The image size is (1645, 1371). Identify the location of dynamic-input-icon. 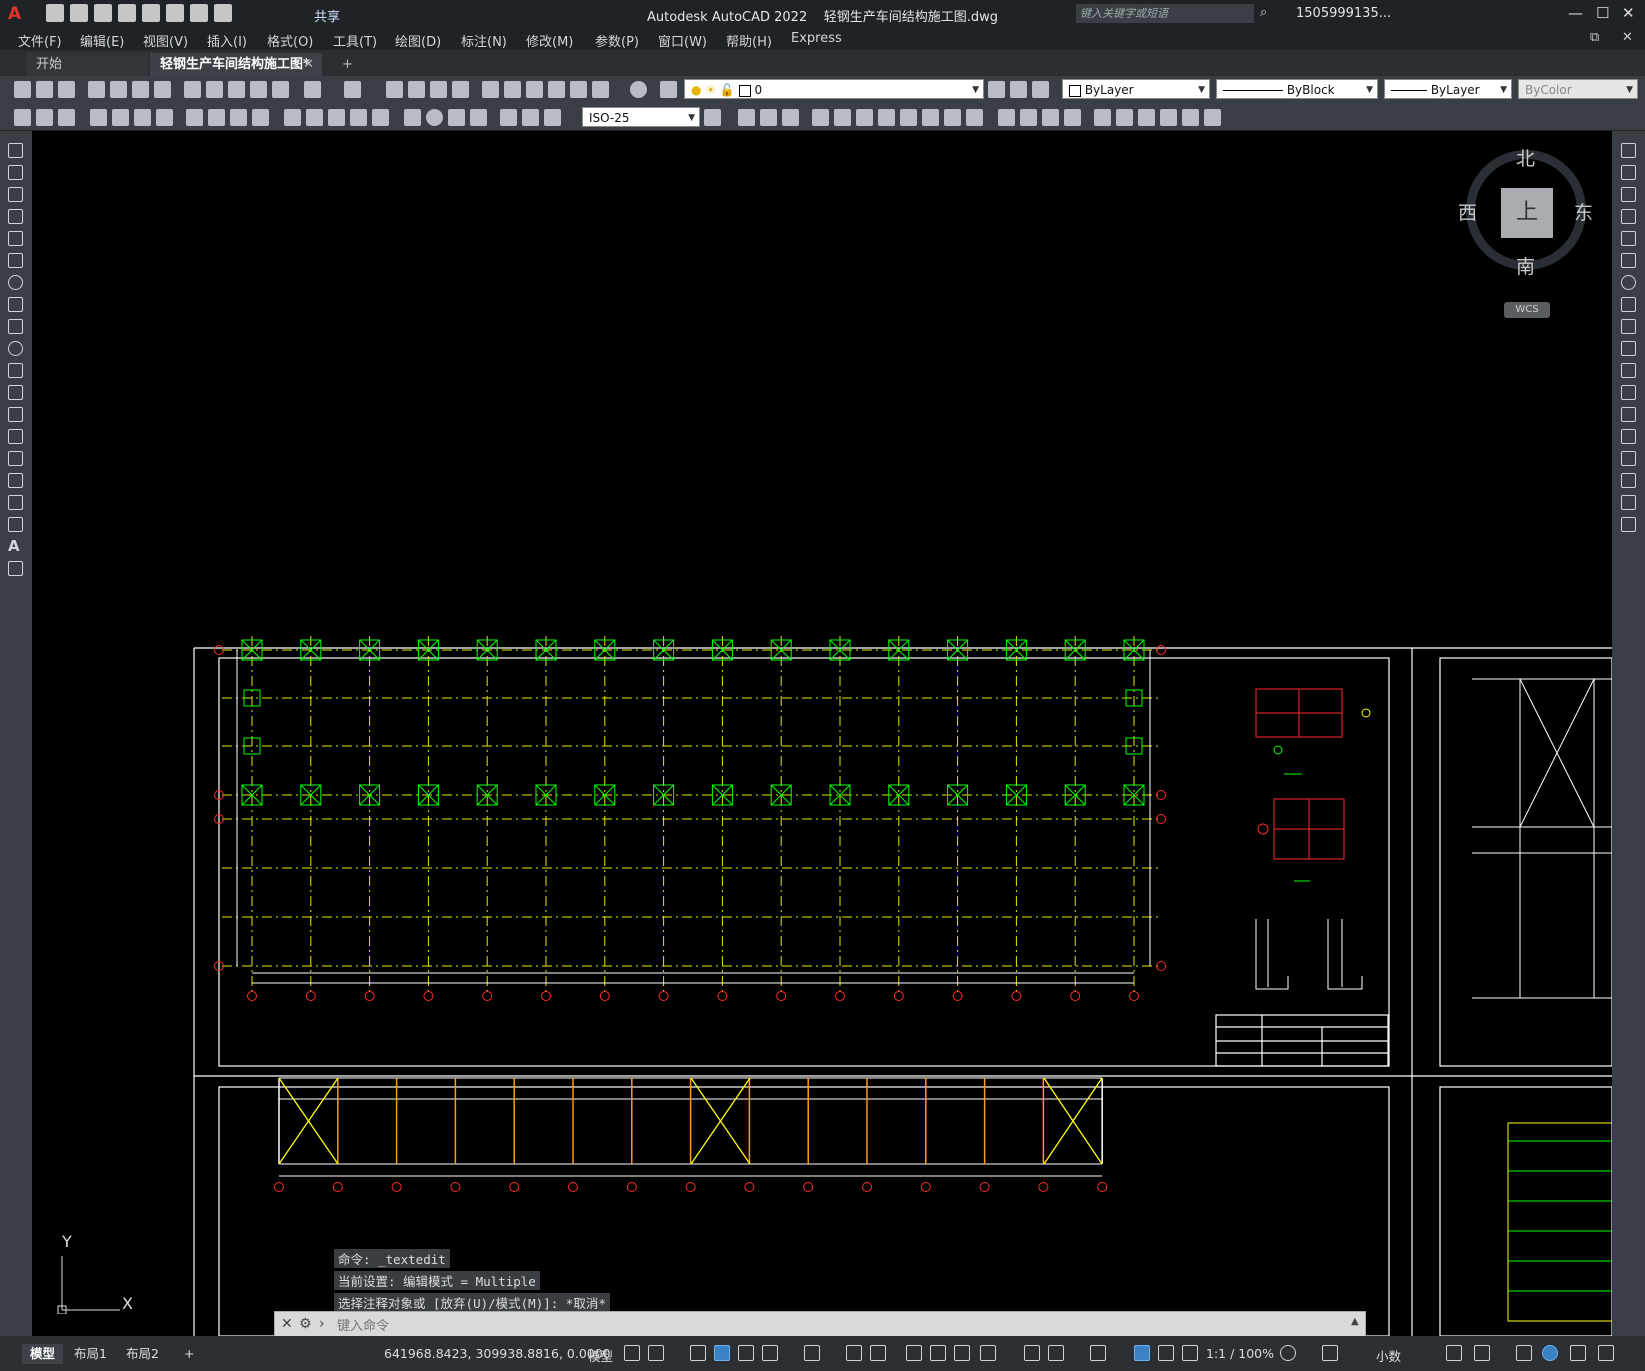
(722, 1353).